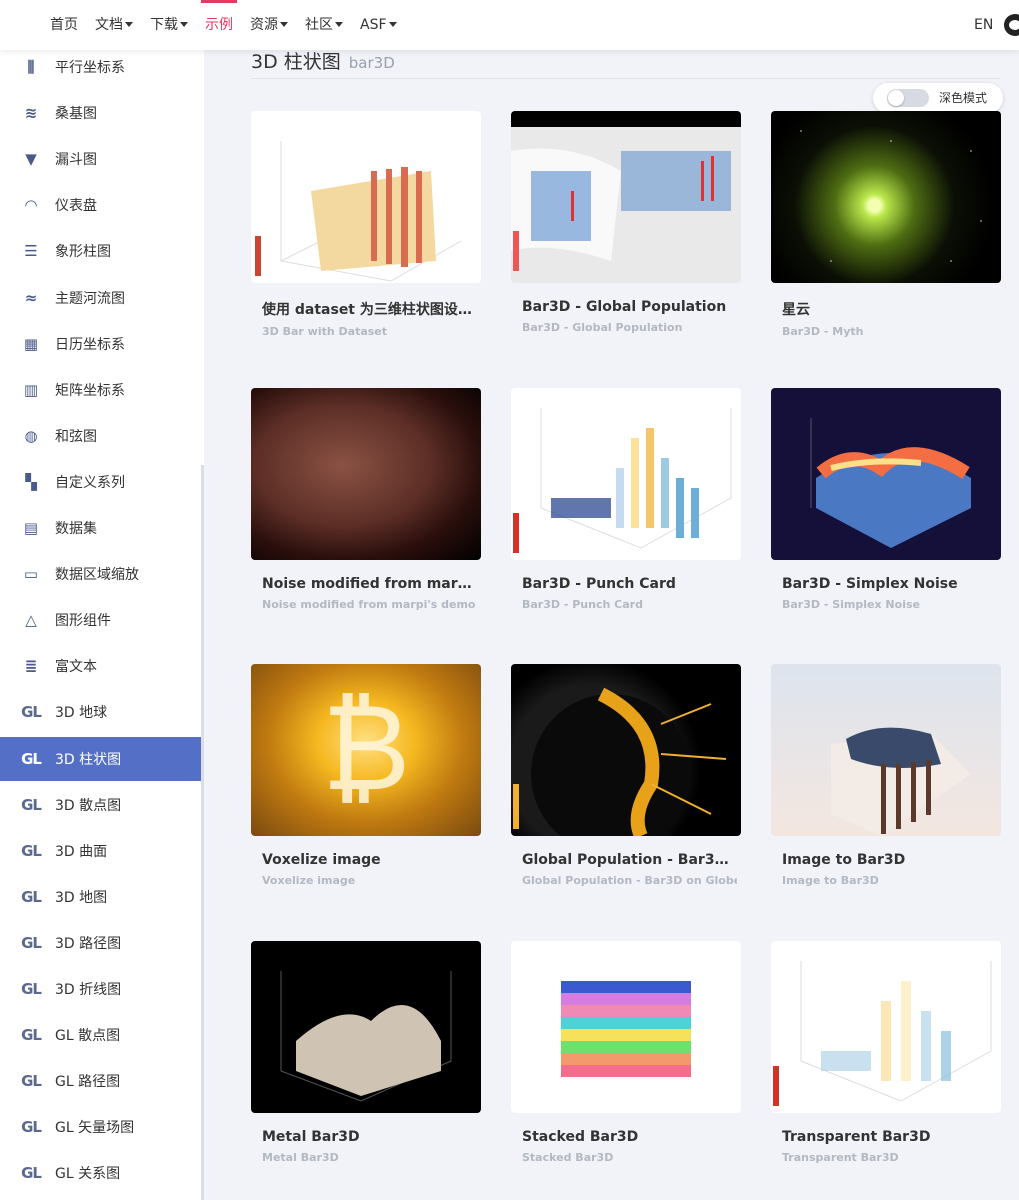 The height and width of the screenshot is (1200, 1019). What do you see at coordinates (100, 528) in the screenshot?
I see `sidebar-item: ▤ 数据集` at bounding box center [100, 528].